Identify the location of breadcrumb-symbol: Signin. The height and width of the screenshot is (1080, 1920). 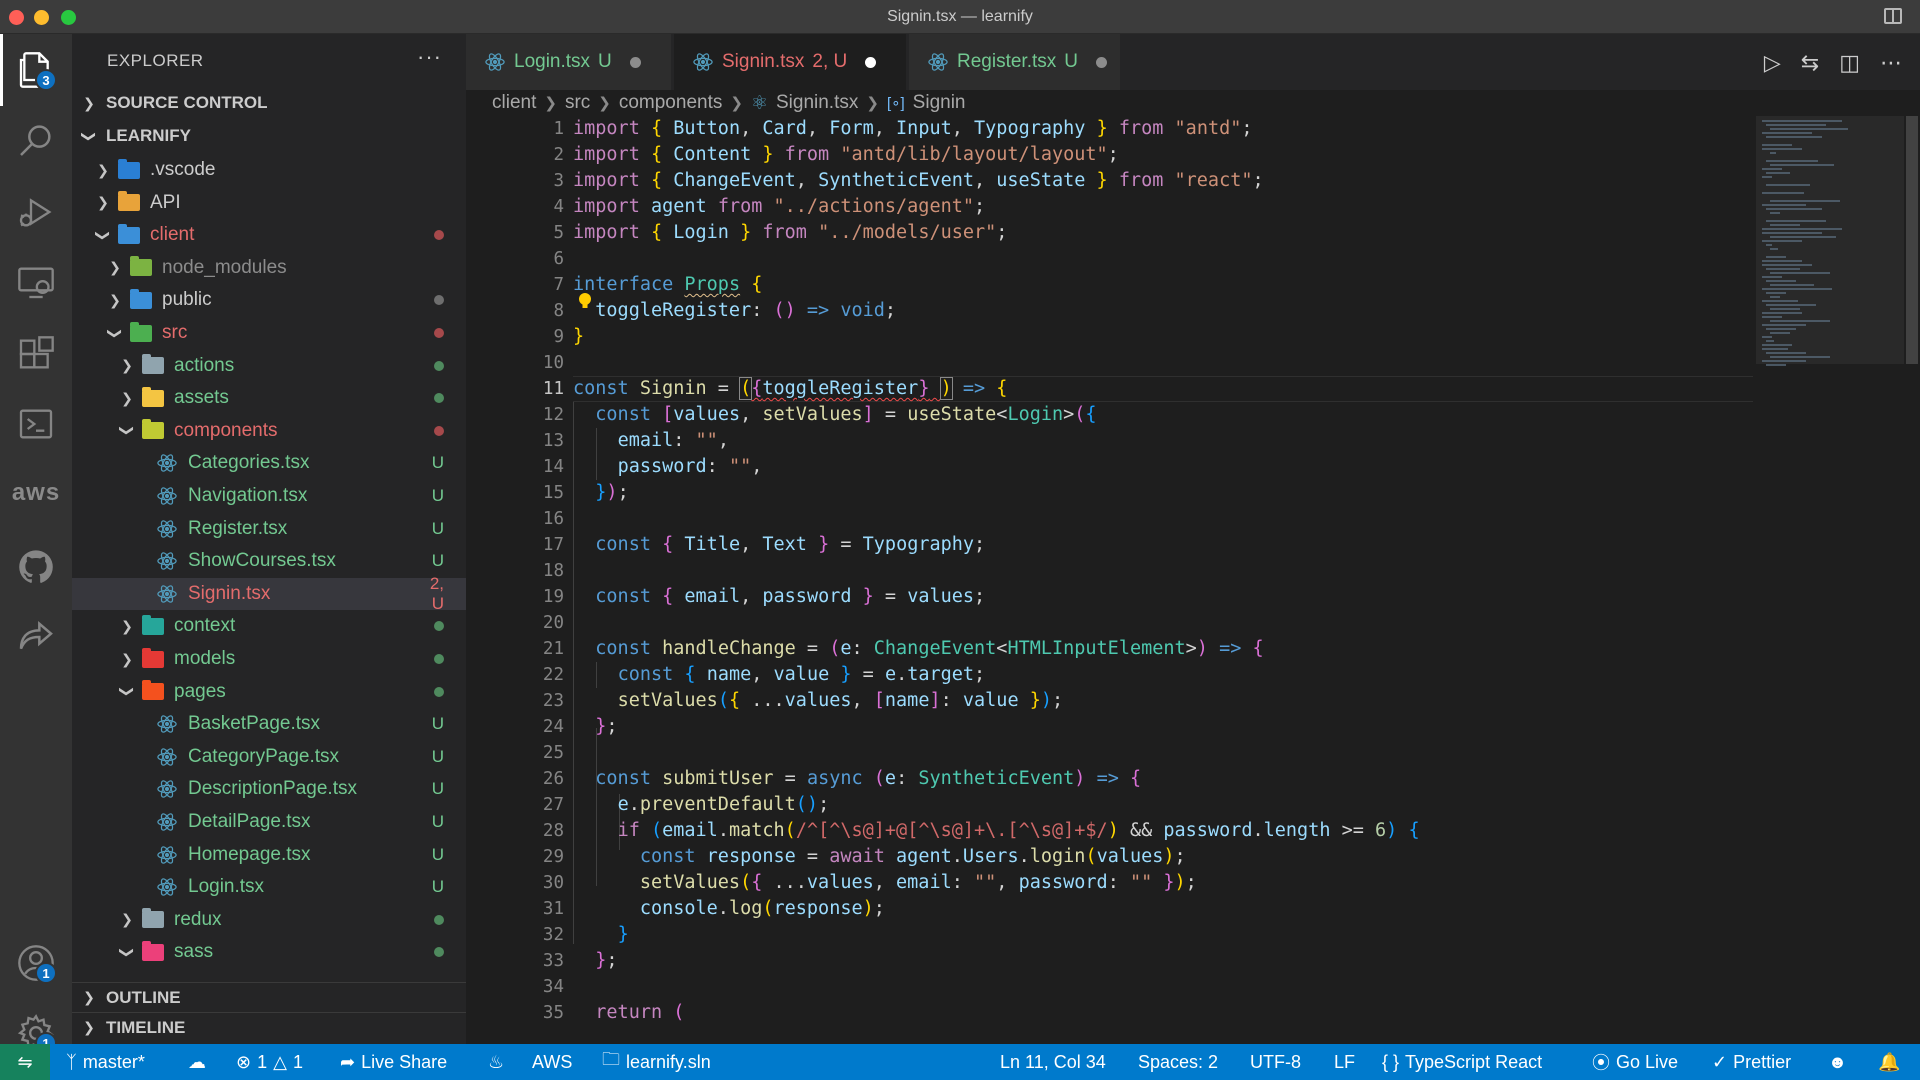
(939, 103).